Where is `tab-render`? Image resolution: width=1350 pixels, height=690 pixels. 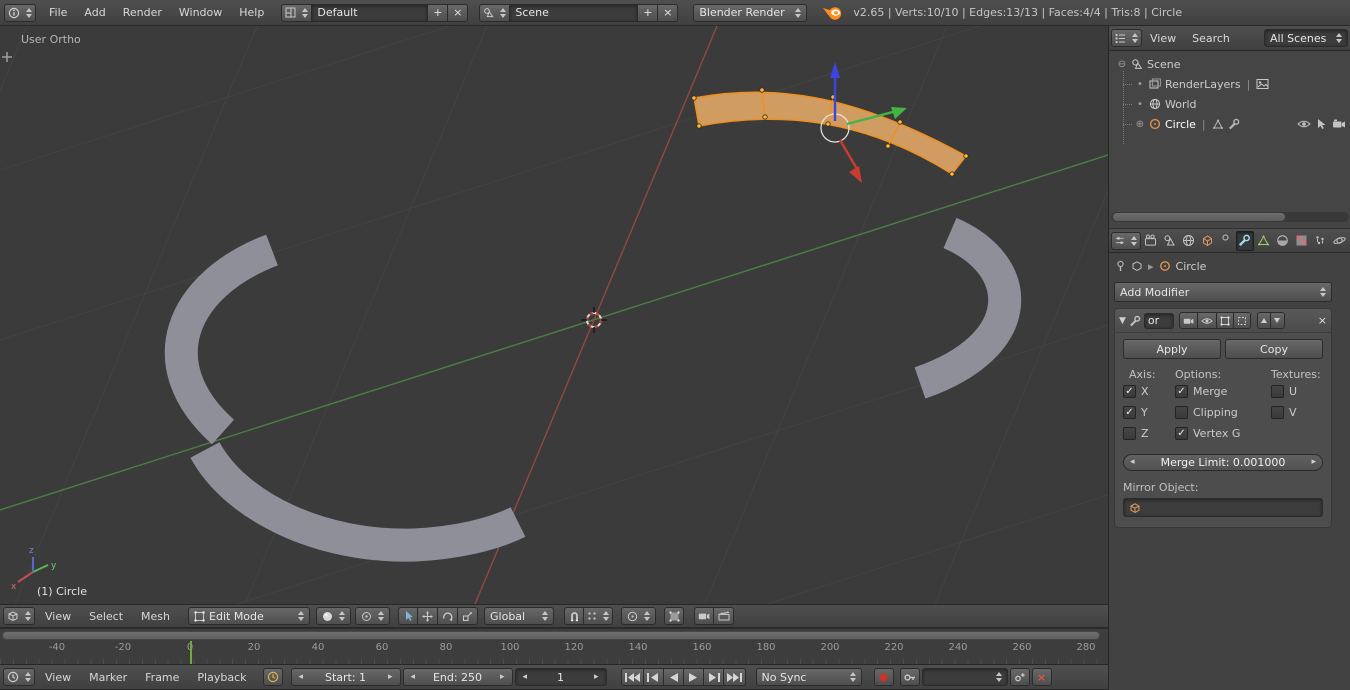
tab-render is located at coordinates (1151, 241).